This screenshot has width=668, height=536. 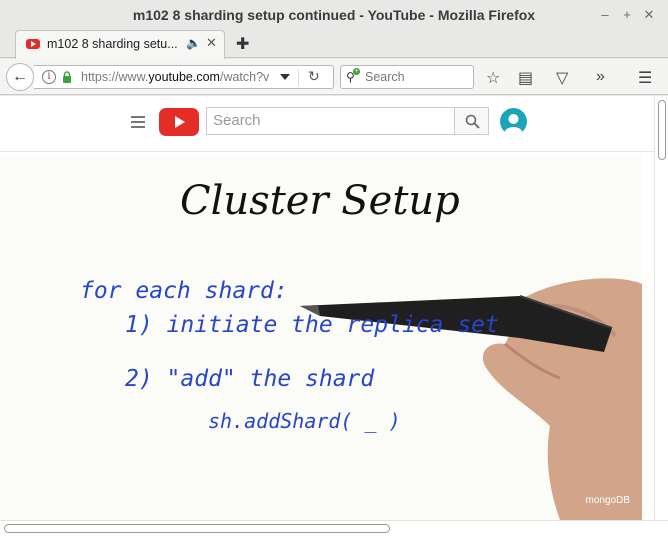 I want to click on tab-close-icon: ✕, so click(x=211, y=43).